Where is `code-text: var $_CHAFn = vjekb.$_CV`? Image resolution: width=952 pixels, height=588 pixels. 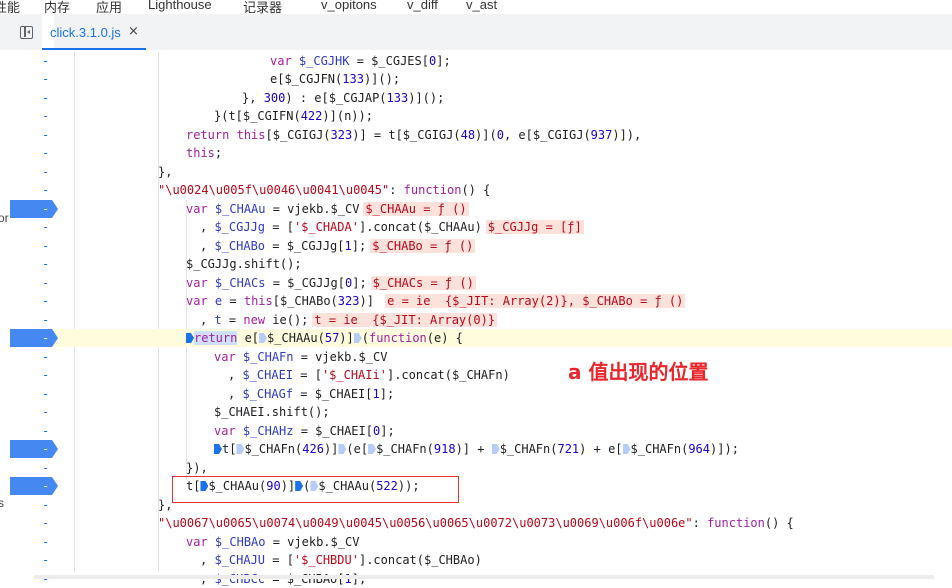 code-text: var $_CHAFn = vjekb.$_CV is located at coordinates (301, 357).